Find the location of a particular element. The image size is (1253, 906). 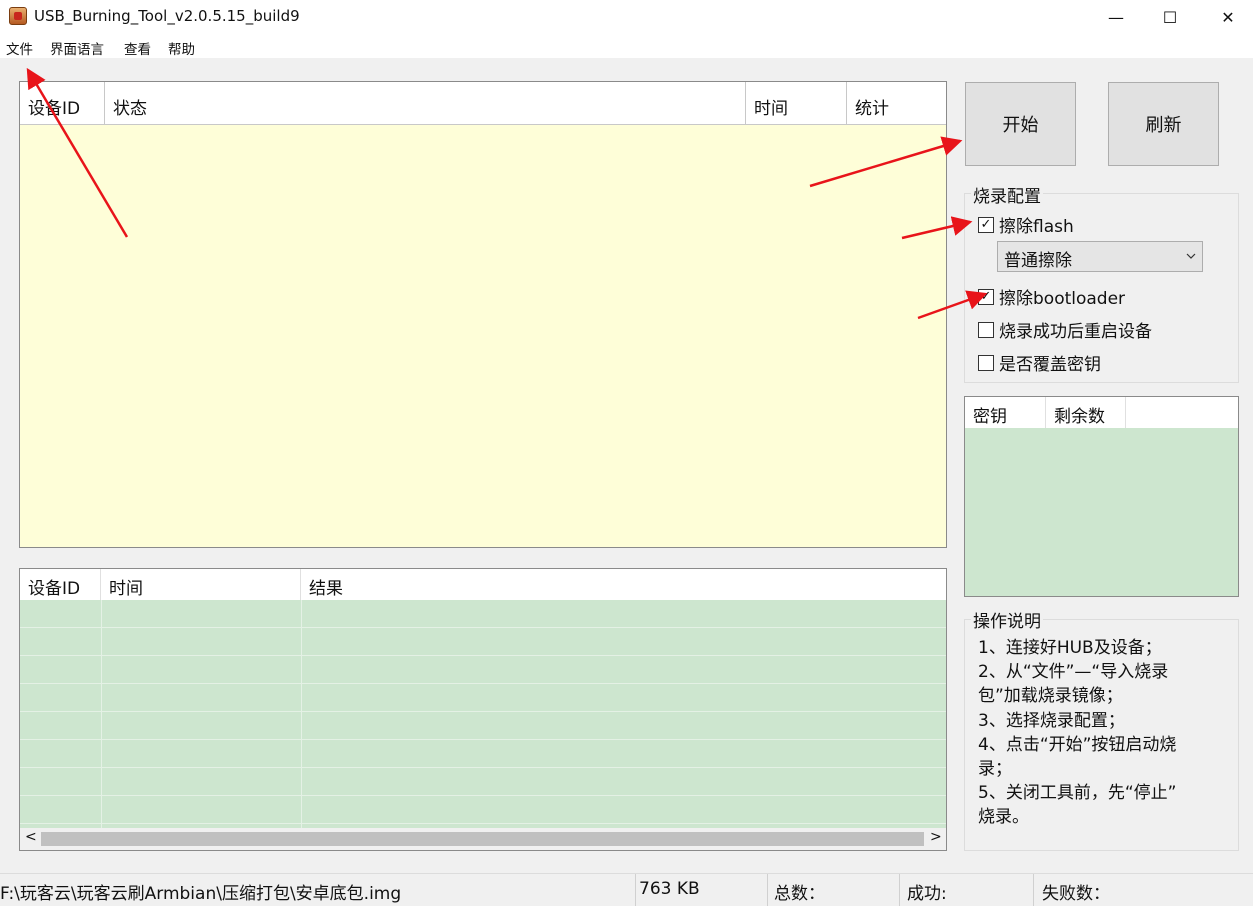

result-header-result: 结果 is located at coordinates (623, 584).